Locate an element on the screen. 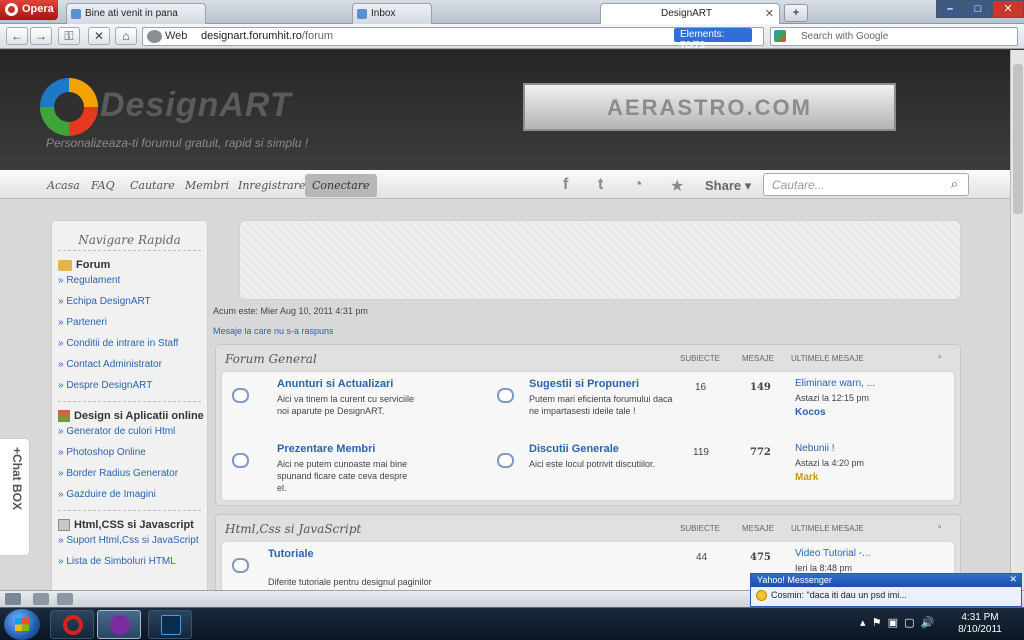 The height and width of the screenshot is (640, 1024). facebook-icon: f is located at coordinates (565, 185).